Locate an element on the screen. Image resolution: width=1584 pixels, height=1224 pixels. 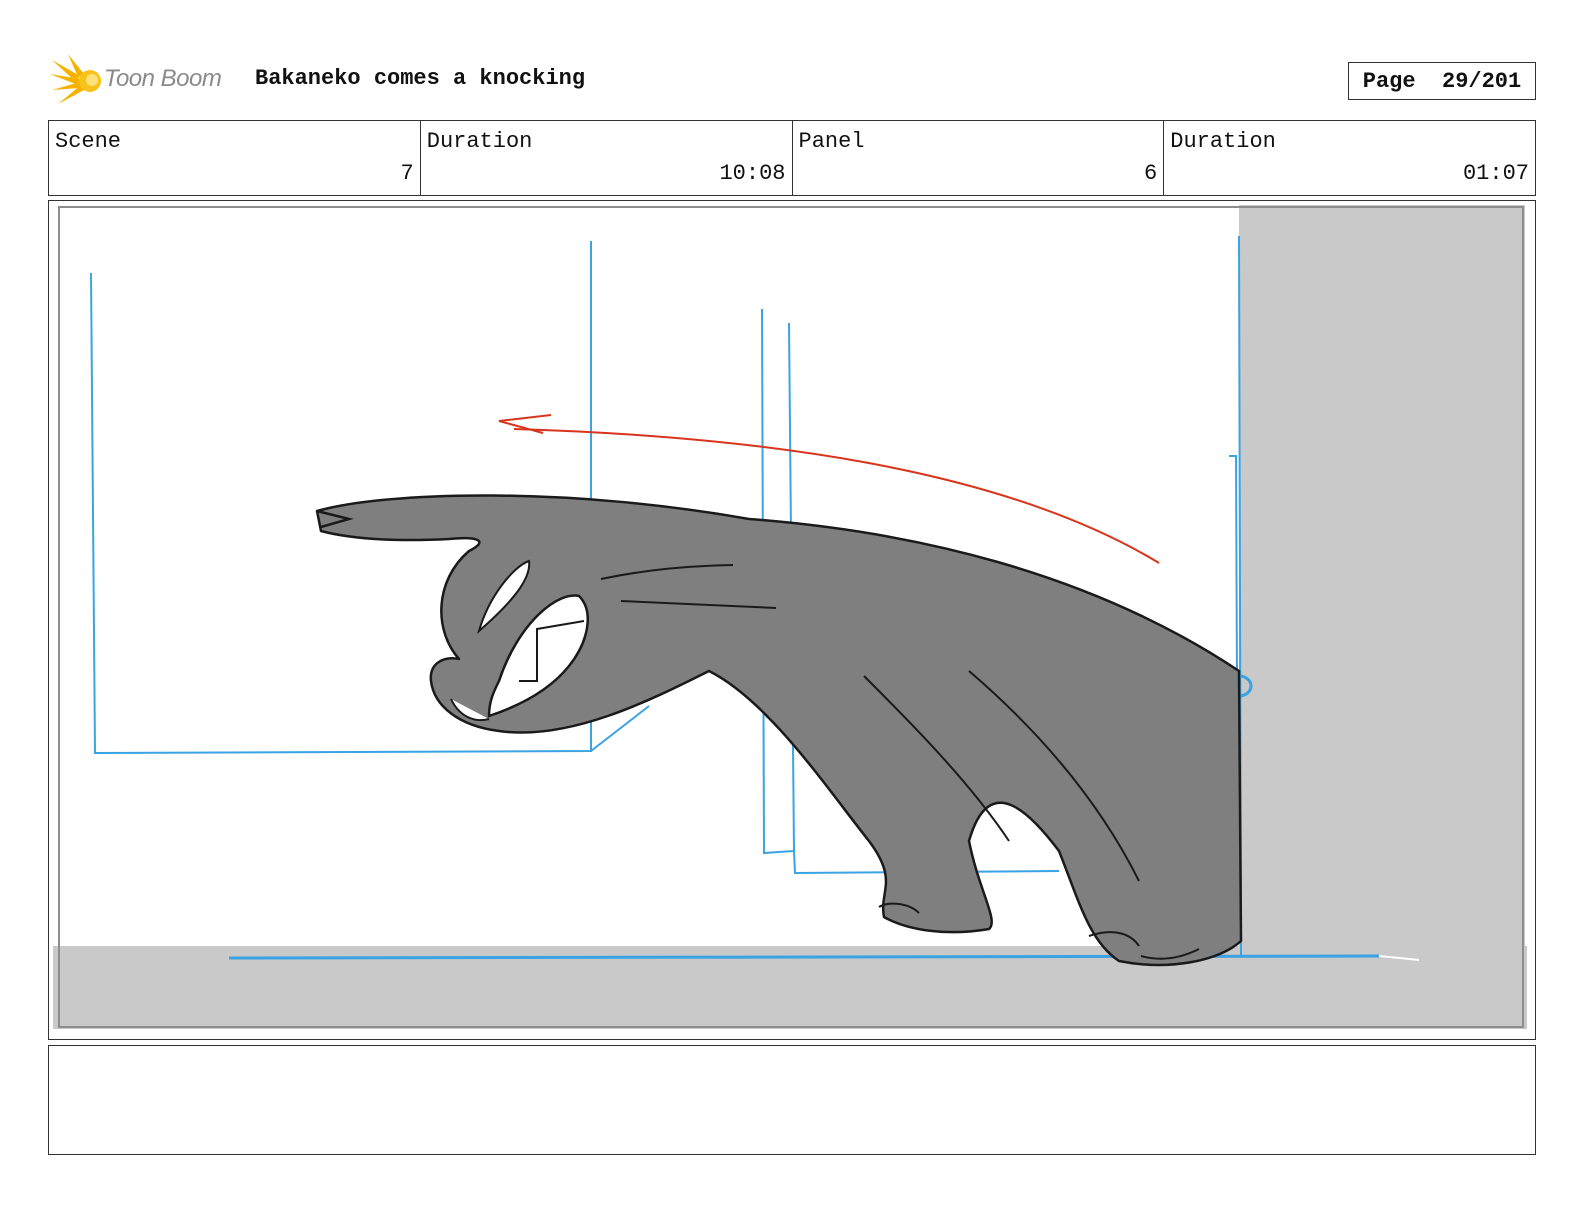
notes-box is located at coordinates (792, 1100).